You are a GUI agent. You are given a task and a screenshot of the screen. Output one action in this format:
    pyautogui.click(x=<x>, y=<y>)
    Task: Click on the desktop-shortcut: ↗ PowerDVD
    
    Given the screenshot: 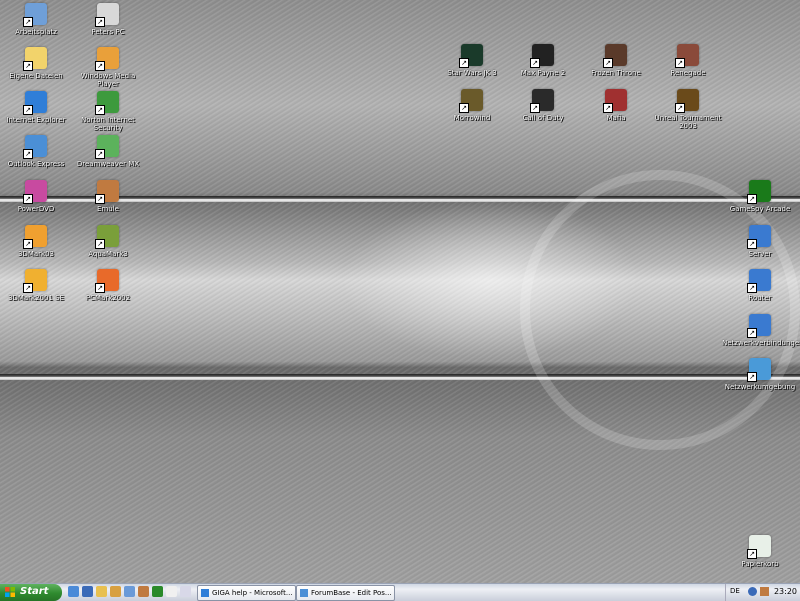 What is the action you would take?
    pyautogui.click(x=37, y=196)
    